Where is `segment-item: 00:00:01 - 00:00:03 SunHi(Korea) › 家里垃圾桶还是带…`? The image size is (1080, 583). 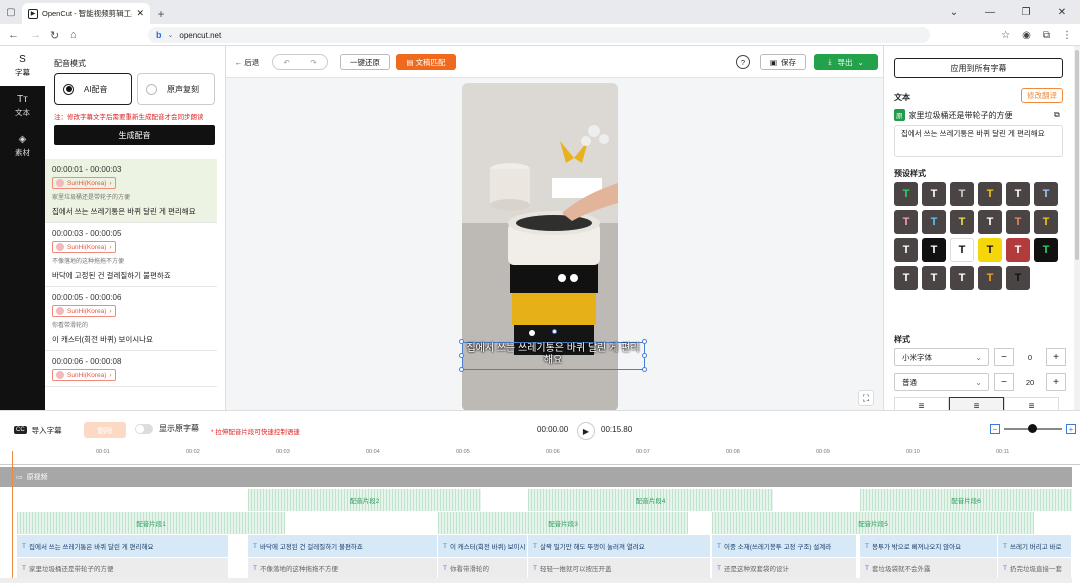 segment-item: 00:00:01 - 00:00:03 SunHi(Korea) › 家里垃圾桶还是带… is located at coordinates (131, 191).